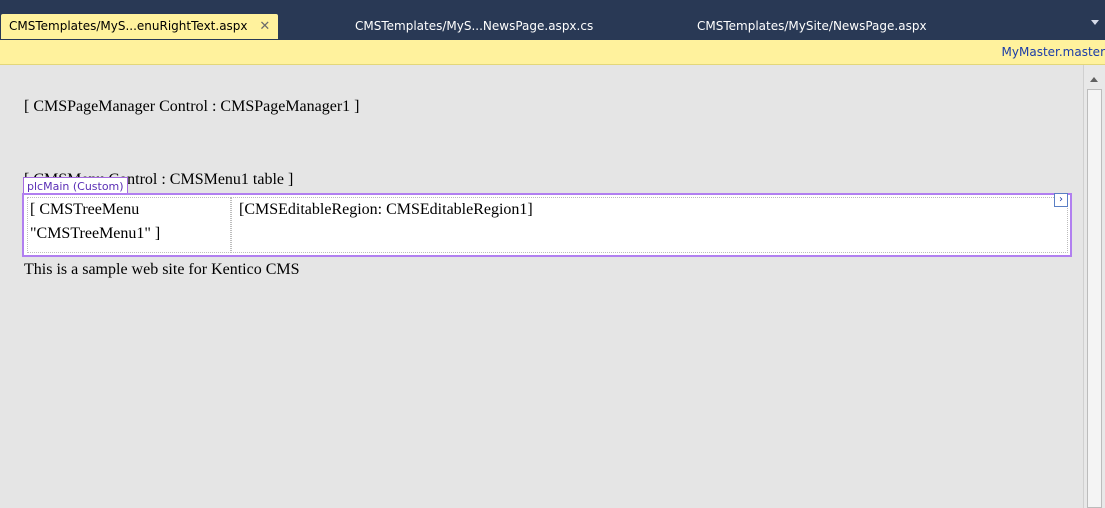 The width and height of the screenshot is (1105, 508). What do you see at coordinates (1094, 79) in the screenshot?
I see `scroll-up-arrow-icon` at bounding box center [1094, 79].